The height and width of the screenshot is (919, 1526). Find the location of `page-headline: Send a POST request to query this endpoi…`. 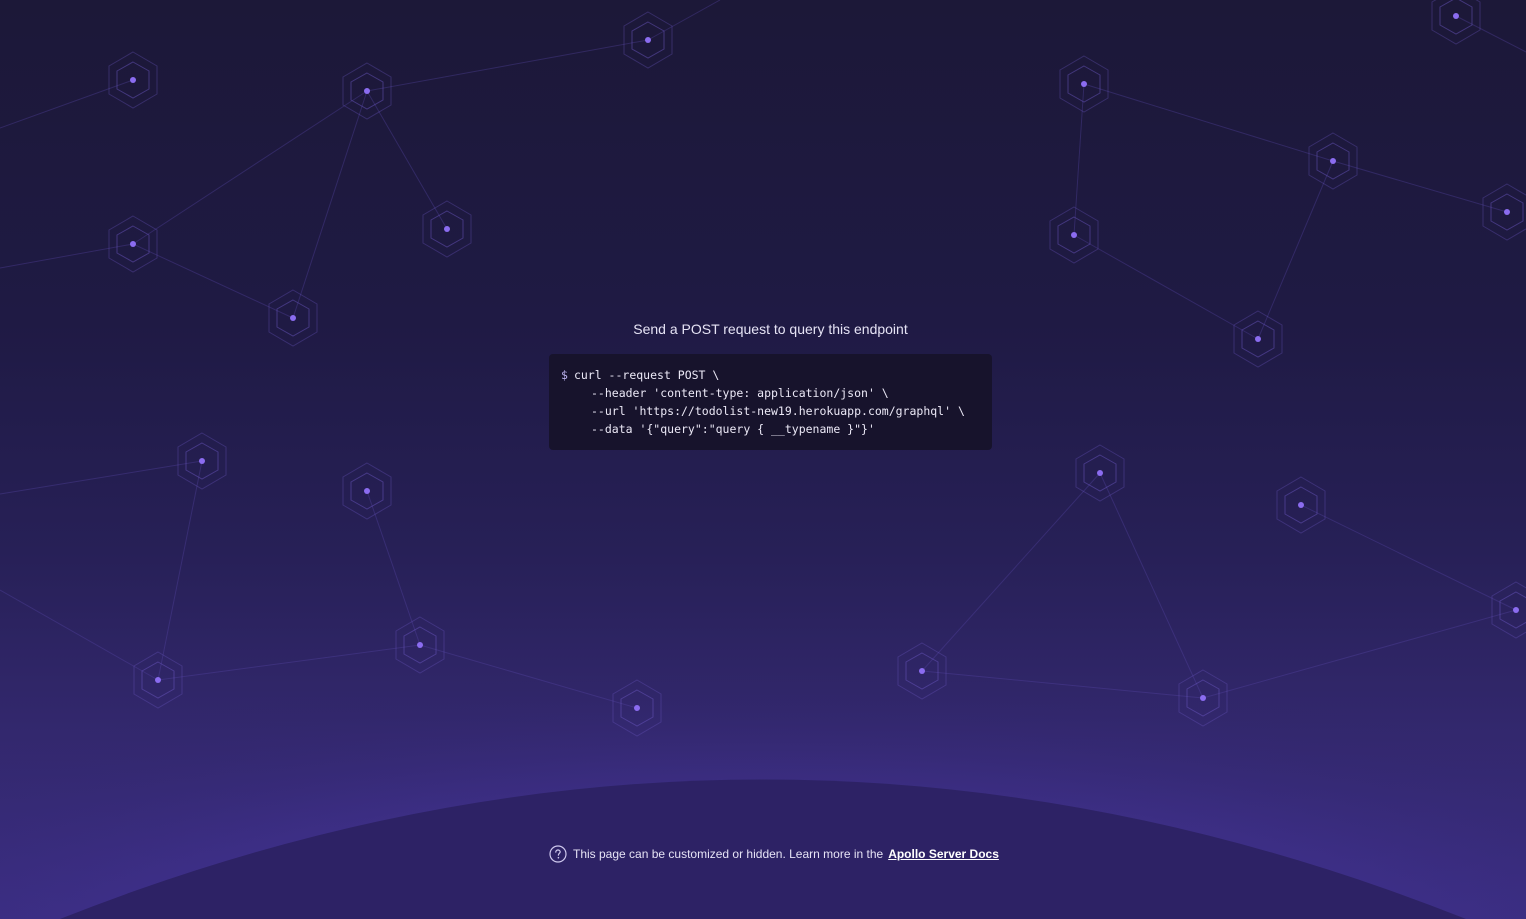

page-headline: Send a POST request to query this endpoi… is located at coordinates (770, 329).